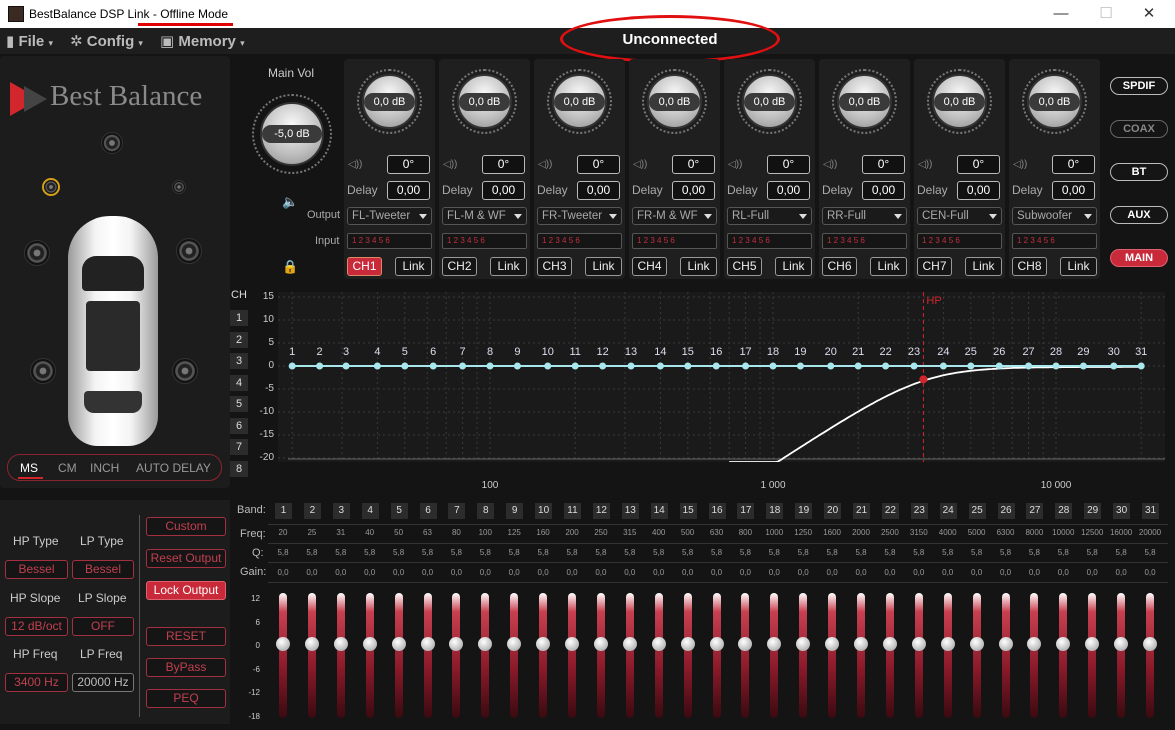 The width and height of the screenshot is (1175, 730). Describe the element at coordinates (186, 698) in the screenshot. I see `peq-button: PEQ` at that location.